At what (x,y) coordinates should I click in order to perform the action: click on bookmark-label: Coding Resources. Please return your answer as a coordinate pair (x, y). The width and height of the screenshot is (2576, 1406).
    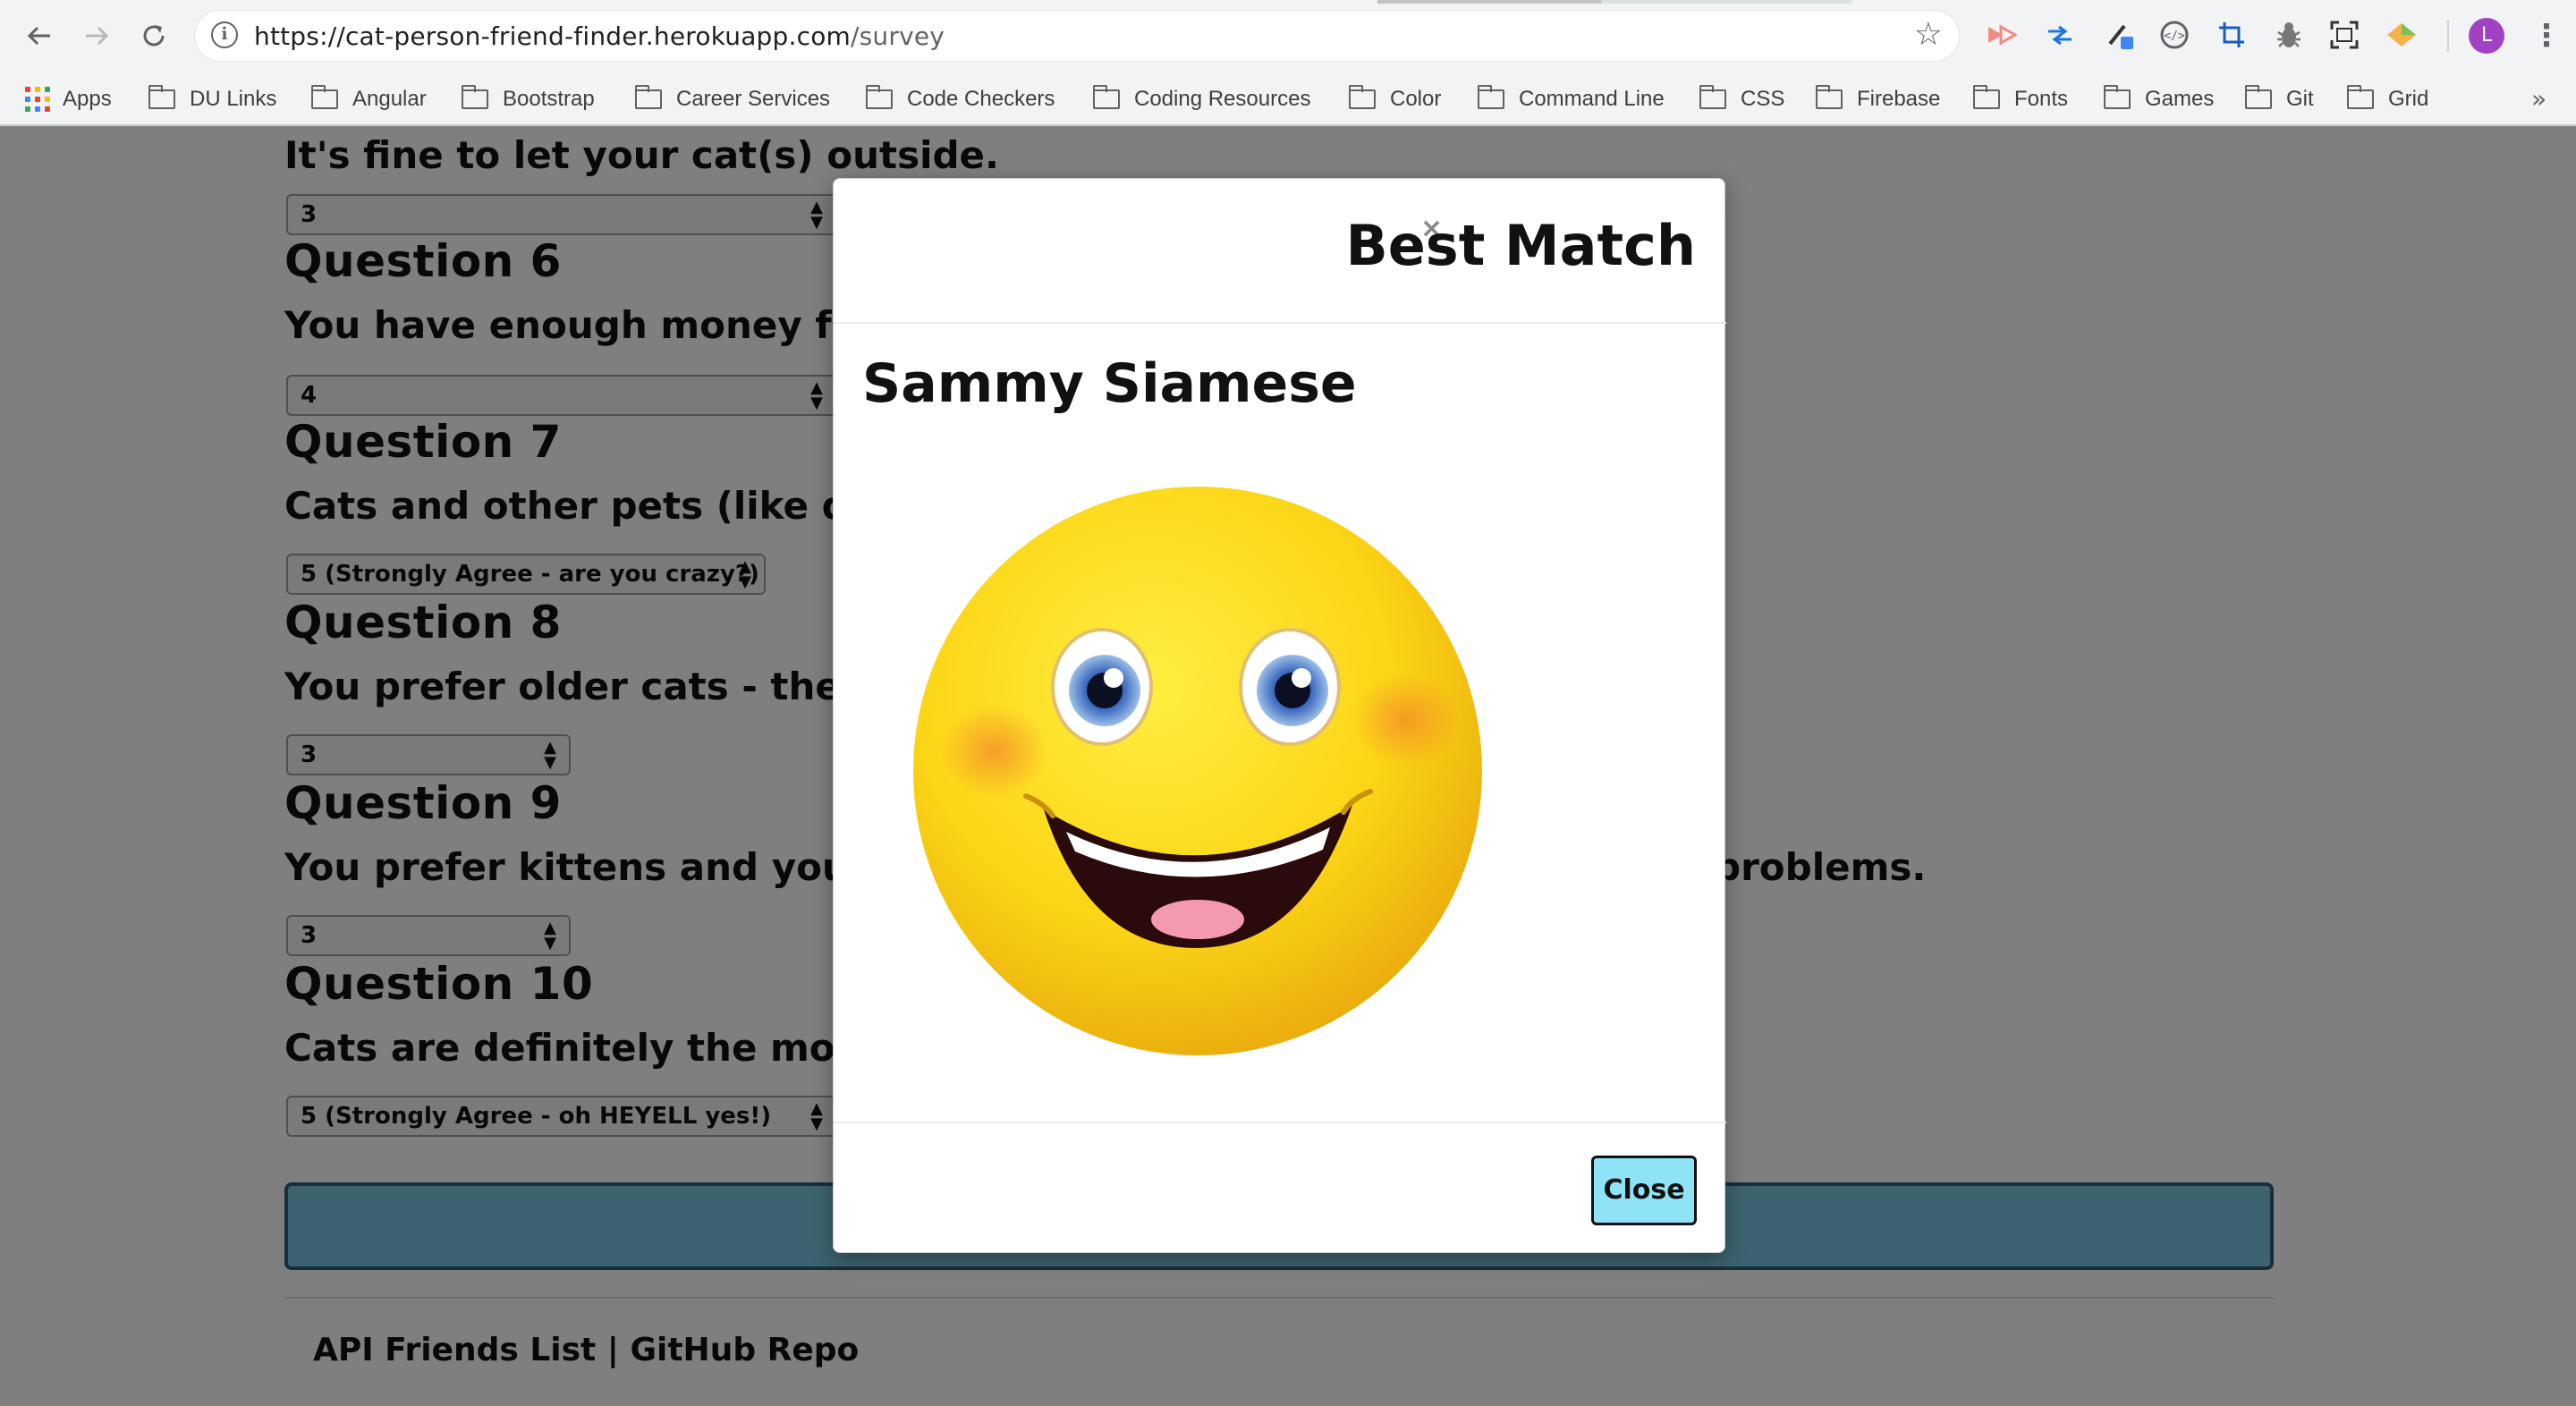
    Looking at the image, I should click on (1222, 99).